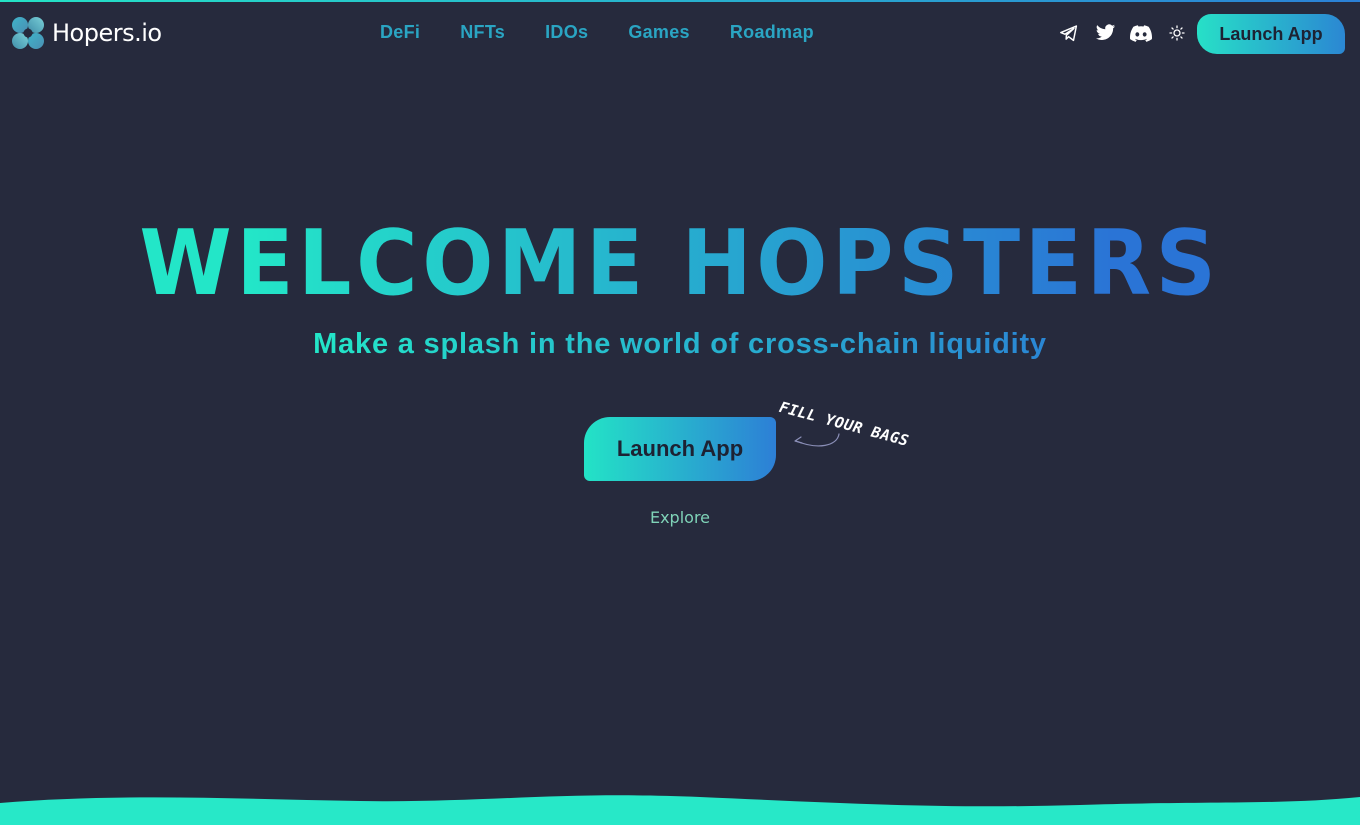  I want to click on nav-item-nfts: NFTs, so click(482, 32).